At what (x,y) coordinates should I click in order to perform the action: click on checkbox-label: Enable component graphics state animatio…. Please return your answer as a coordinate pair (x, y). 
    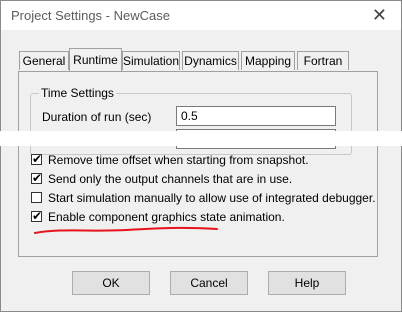
    Looking at the image, I should click on (166, 217).